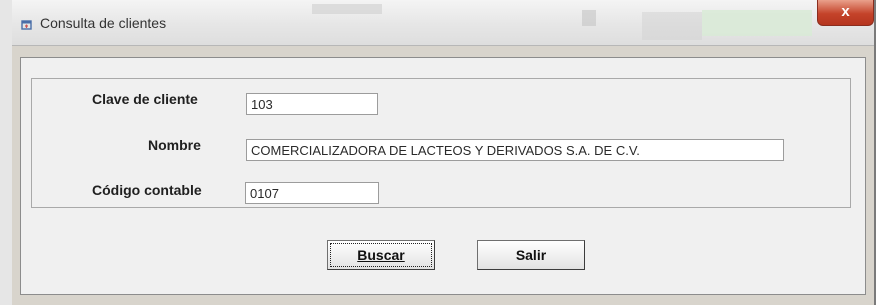 The height and width of the screenshot is (305, 876). I want to click on nombre-label: Nombre, so click(174, 145).